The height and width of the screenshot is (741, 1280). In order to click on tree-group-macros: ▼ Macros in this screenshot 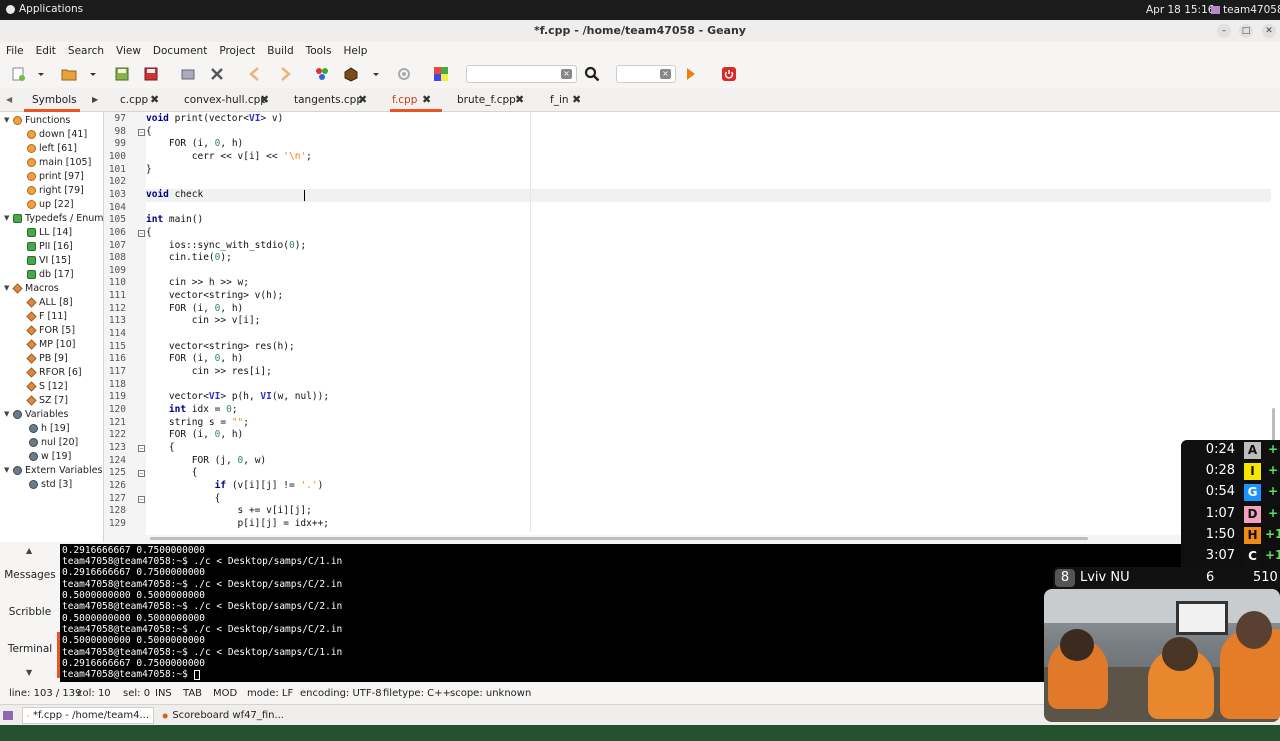, I will do `click(31, 288)`.